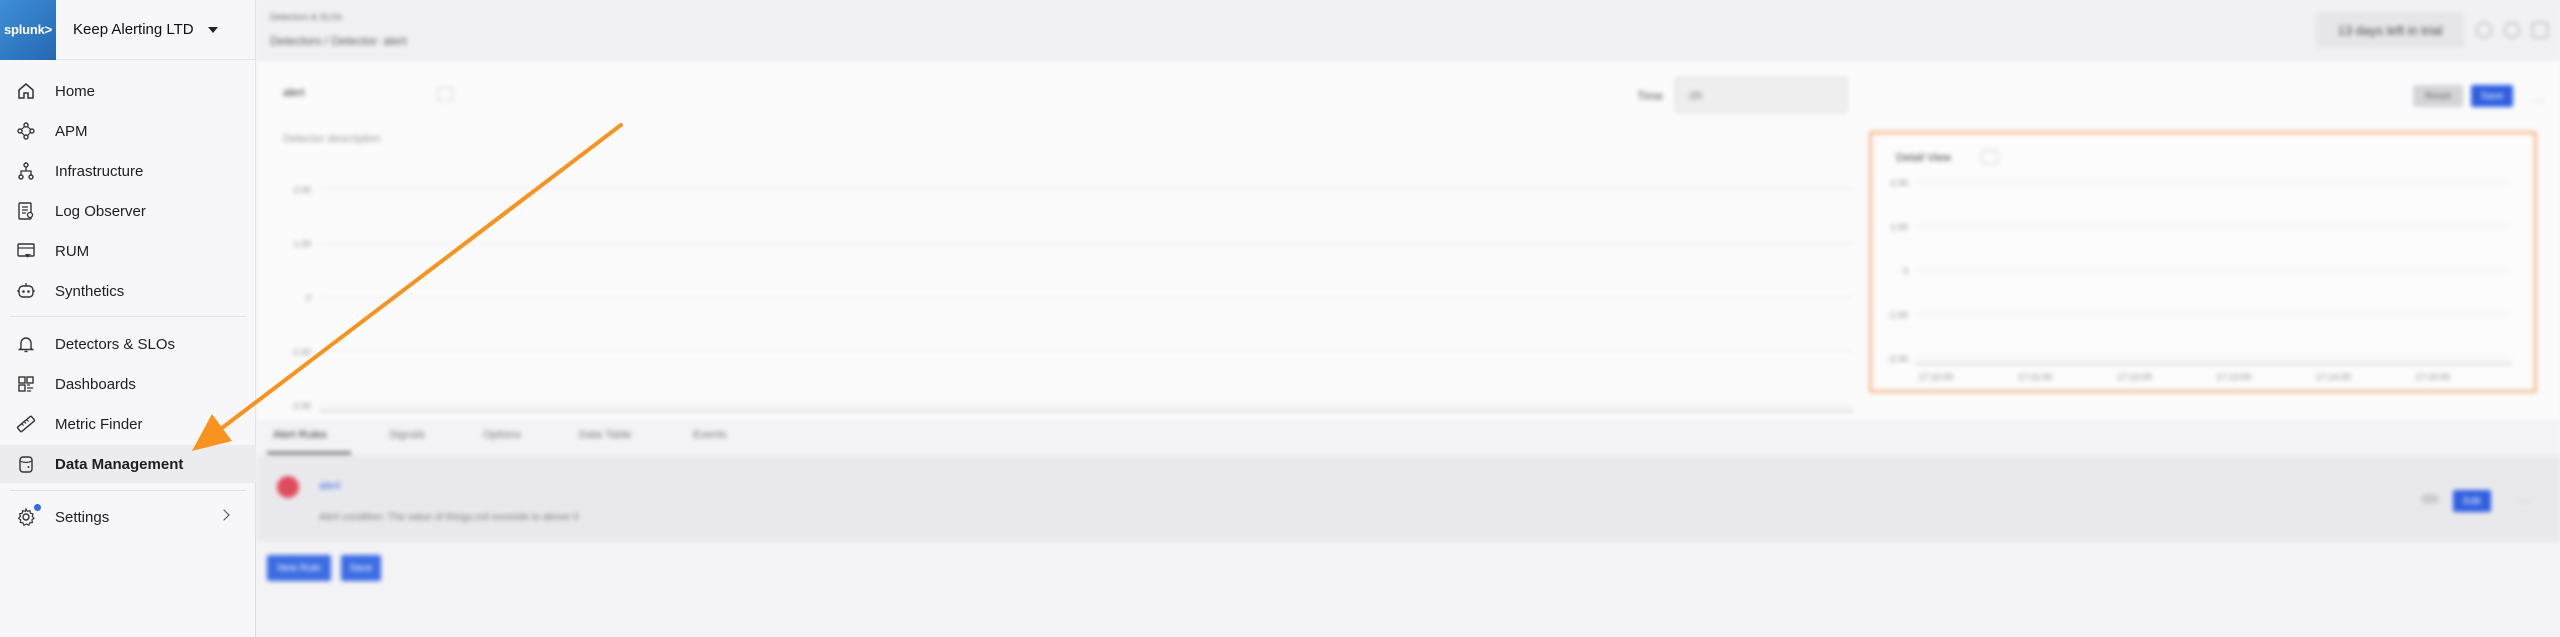 The height and width of the screenshot is (637, 2560). I want to click on sidebar-item-label: Dashboards, so click(95, 384).